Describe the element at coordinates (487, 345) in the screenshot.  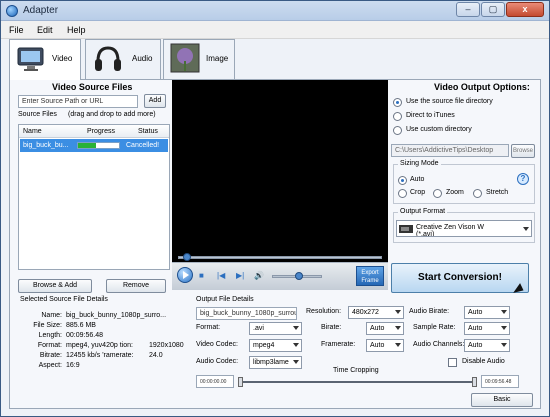
I see `audio-channels-select: Auto` at that location.